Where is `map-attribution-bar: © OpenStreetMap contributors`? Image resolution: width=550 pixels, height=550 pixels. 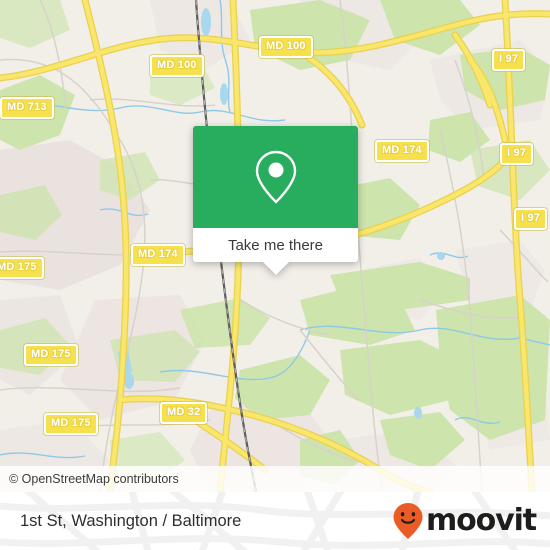 map-attribution-bar: © OpenStreetMap contributors is located at coordinates (275, 479).